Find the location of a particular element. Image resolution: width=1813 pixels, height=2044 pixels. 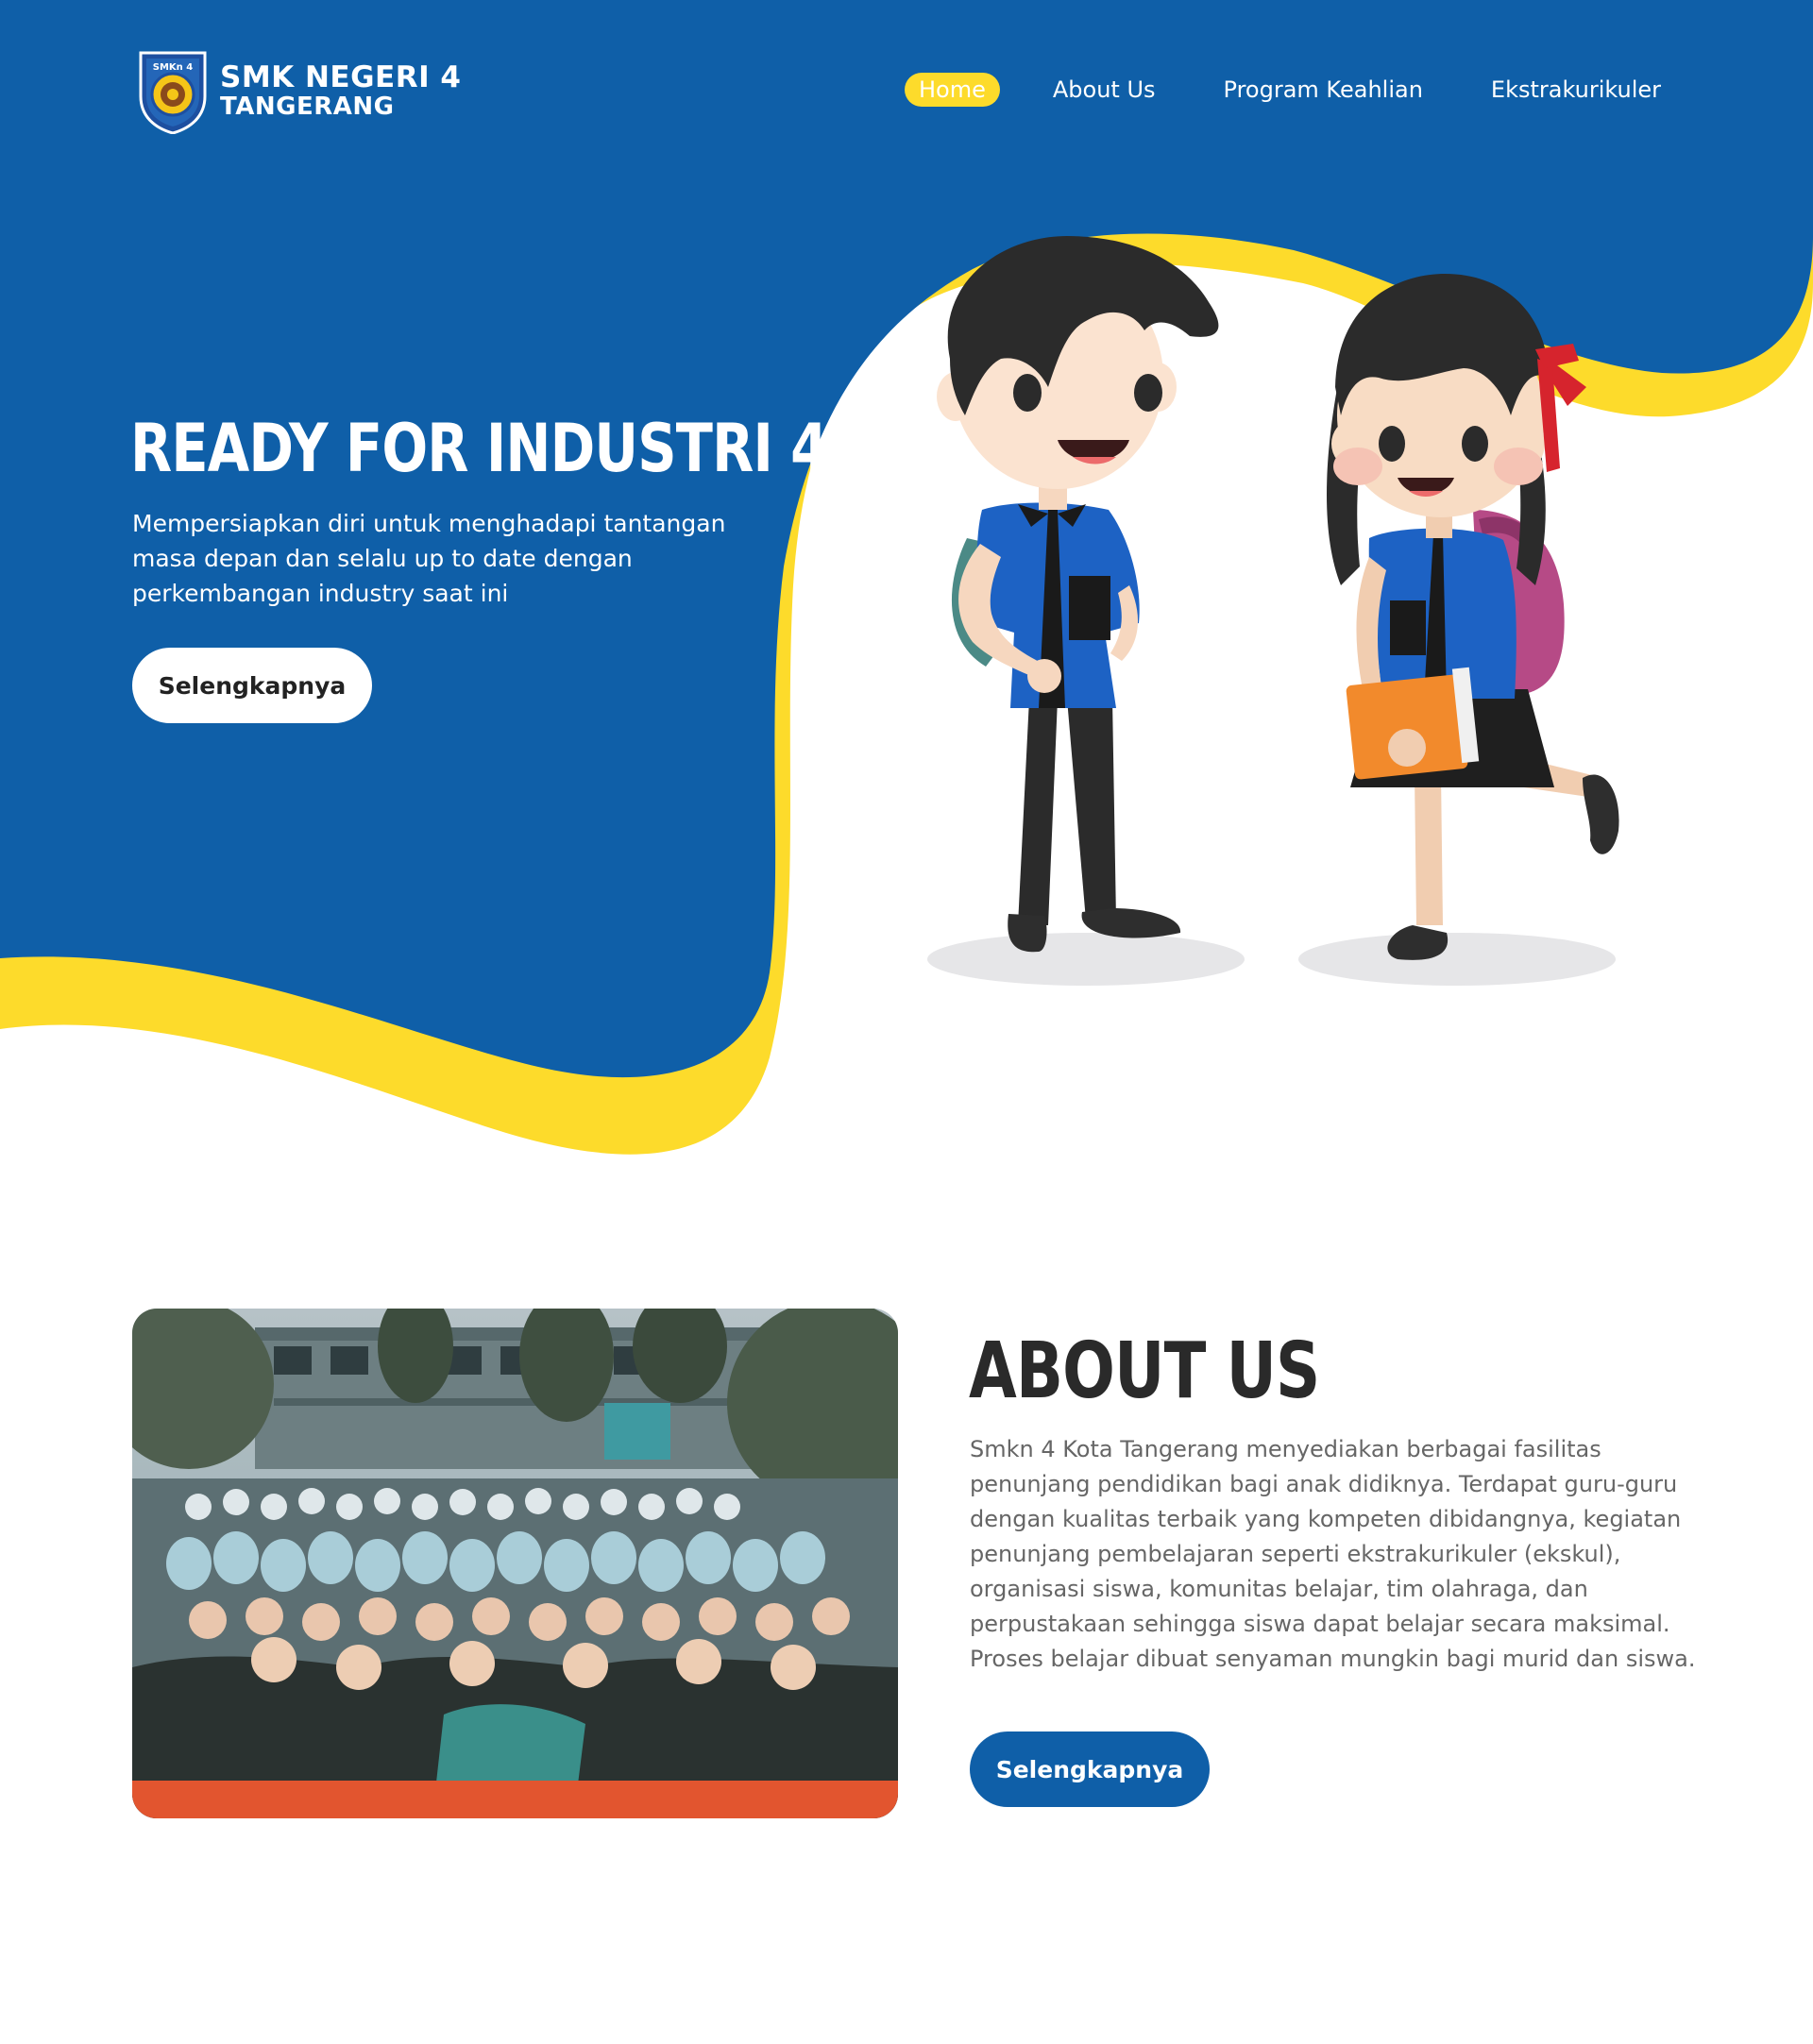

nav-program-keahlian: Program Keahlian is located at coordinates (1323, 90).